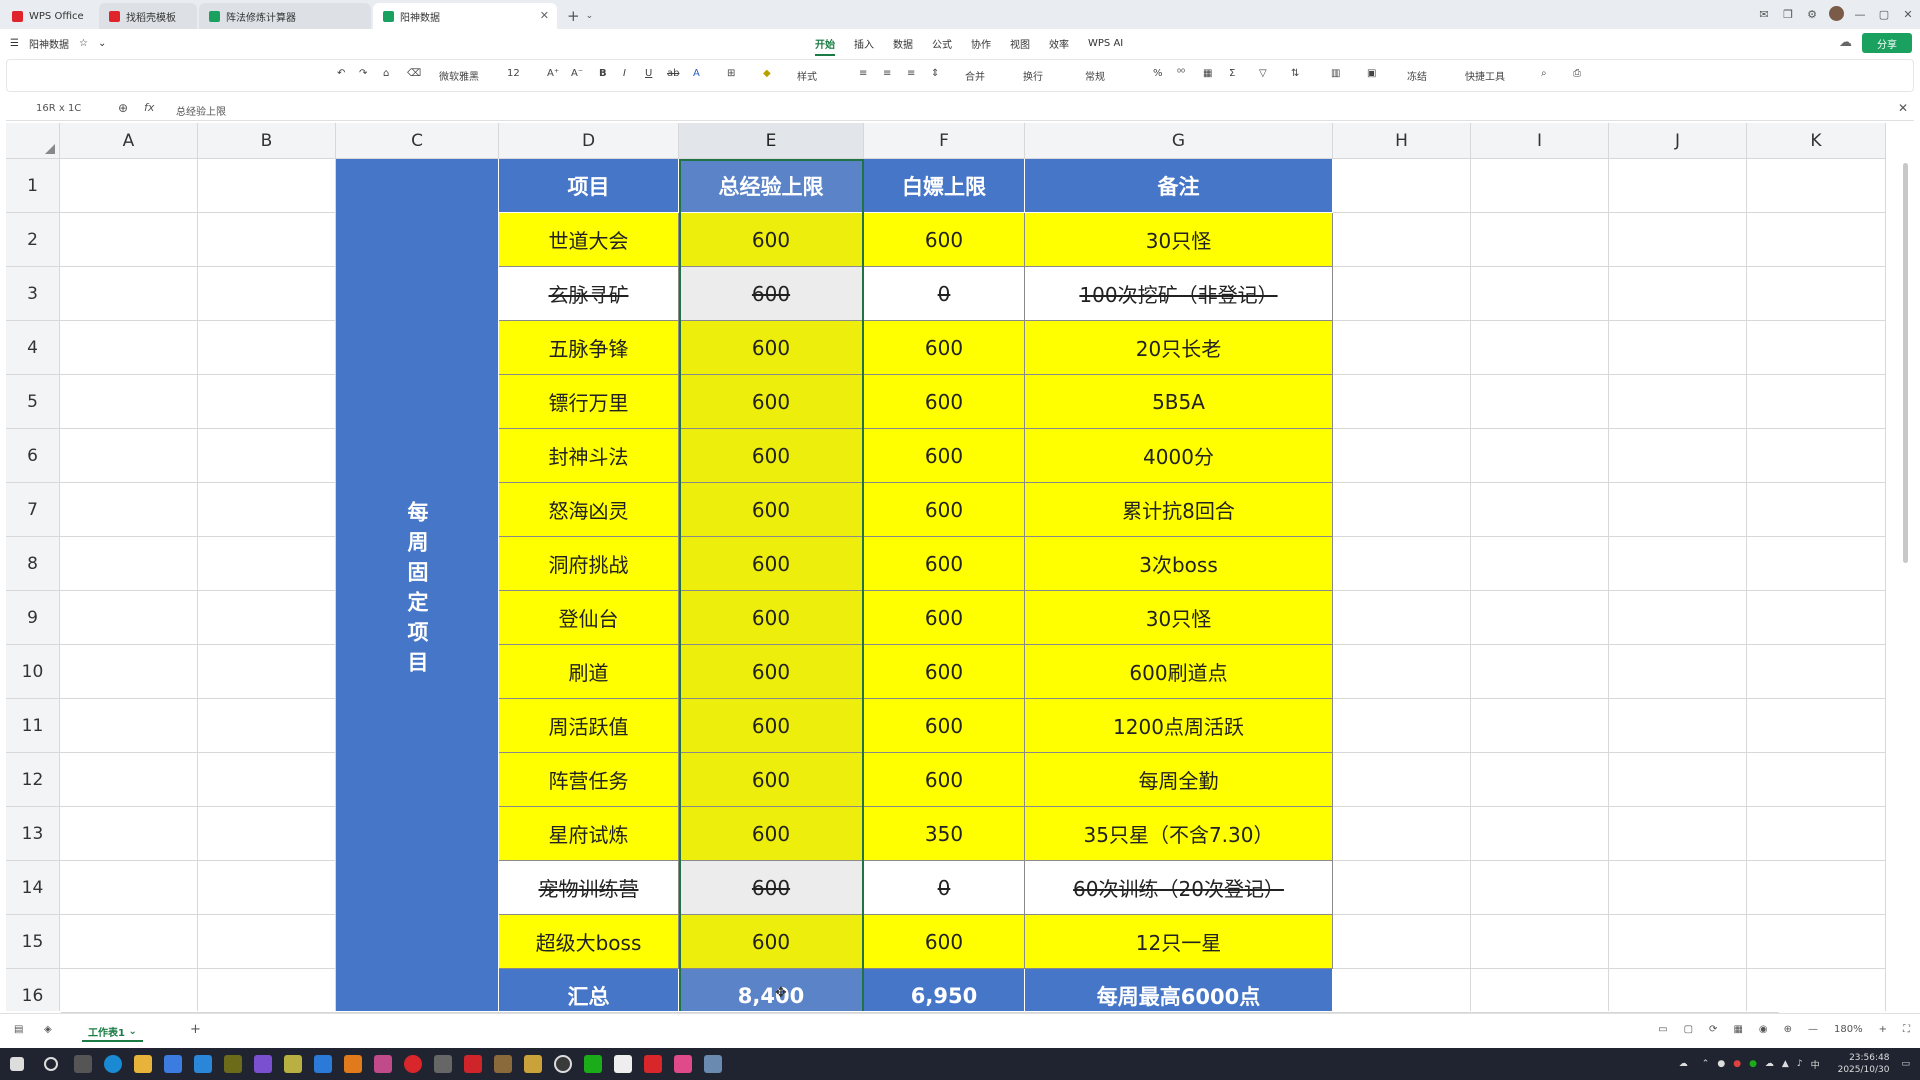 This screenshot has height=1080, width=1920. What do you see at coordinates (1813, 1029) in the screenshot?
I see `zoom-out-button: —` at bounding box center [1813, 1029].